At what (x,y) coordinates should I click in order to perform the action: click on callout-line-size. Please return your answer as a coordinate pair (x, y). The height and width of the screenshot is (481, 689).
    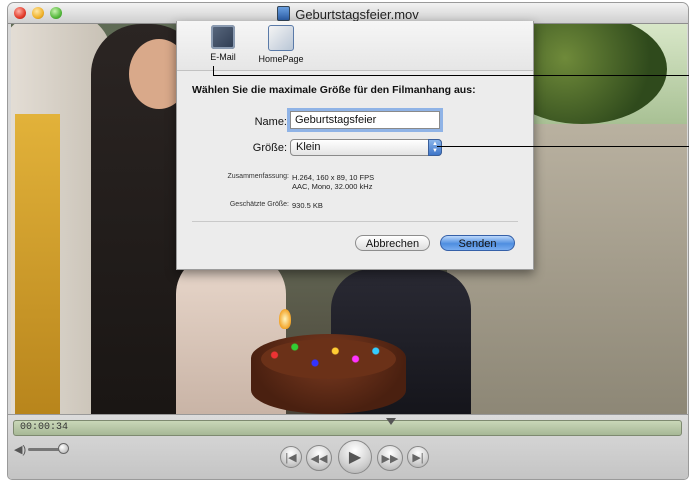
    Looking at the image, I should click on (563, 146).